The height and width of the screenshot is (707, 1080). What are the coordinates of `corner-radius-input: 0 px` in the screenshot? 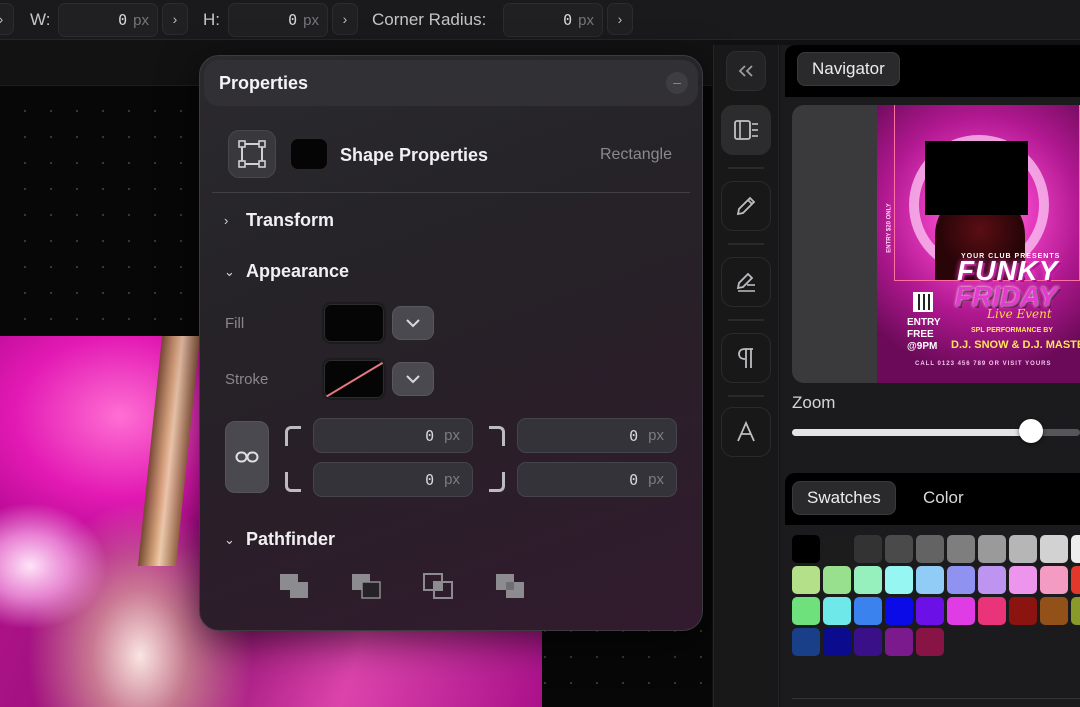 It's located at (553, 20).